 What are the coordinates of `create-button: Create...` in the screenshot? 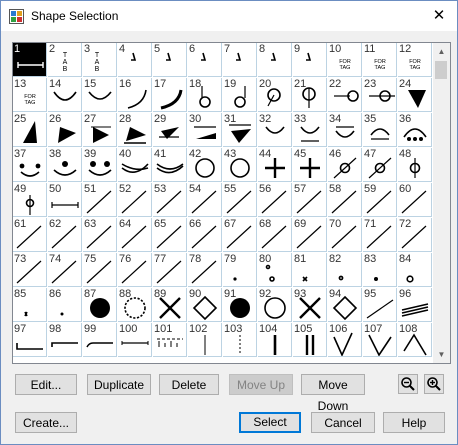 It's located at (46, 422).